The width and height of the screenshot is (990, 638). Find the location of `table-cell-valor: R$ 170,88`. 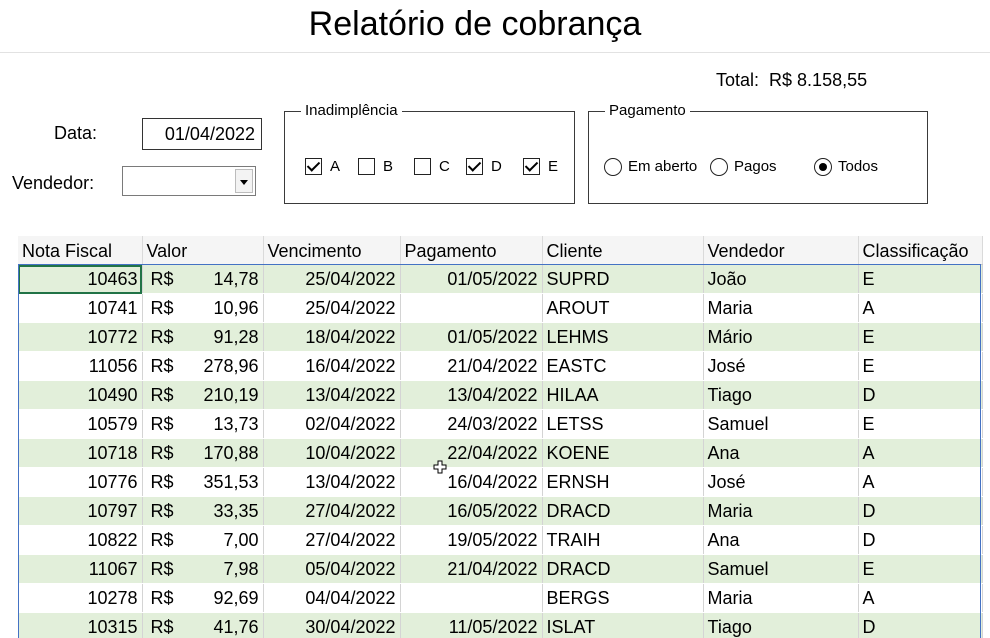

table-cell-valor: R$ 170,88 is located at coordinates (203, 453).